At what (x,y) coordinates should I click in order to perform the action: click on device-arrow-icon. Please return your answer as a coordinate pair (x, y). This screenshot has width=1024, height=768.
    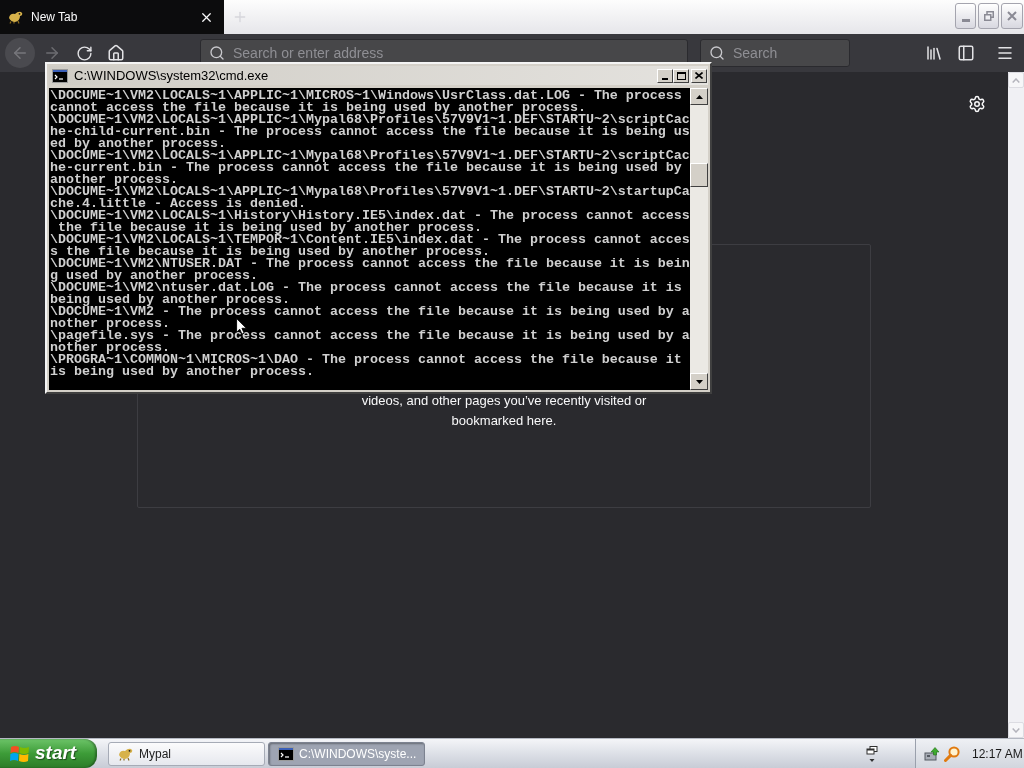
    Looking at the image, I should click on (932, 753).